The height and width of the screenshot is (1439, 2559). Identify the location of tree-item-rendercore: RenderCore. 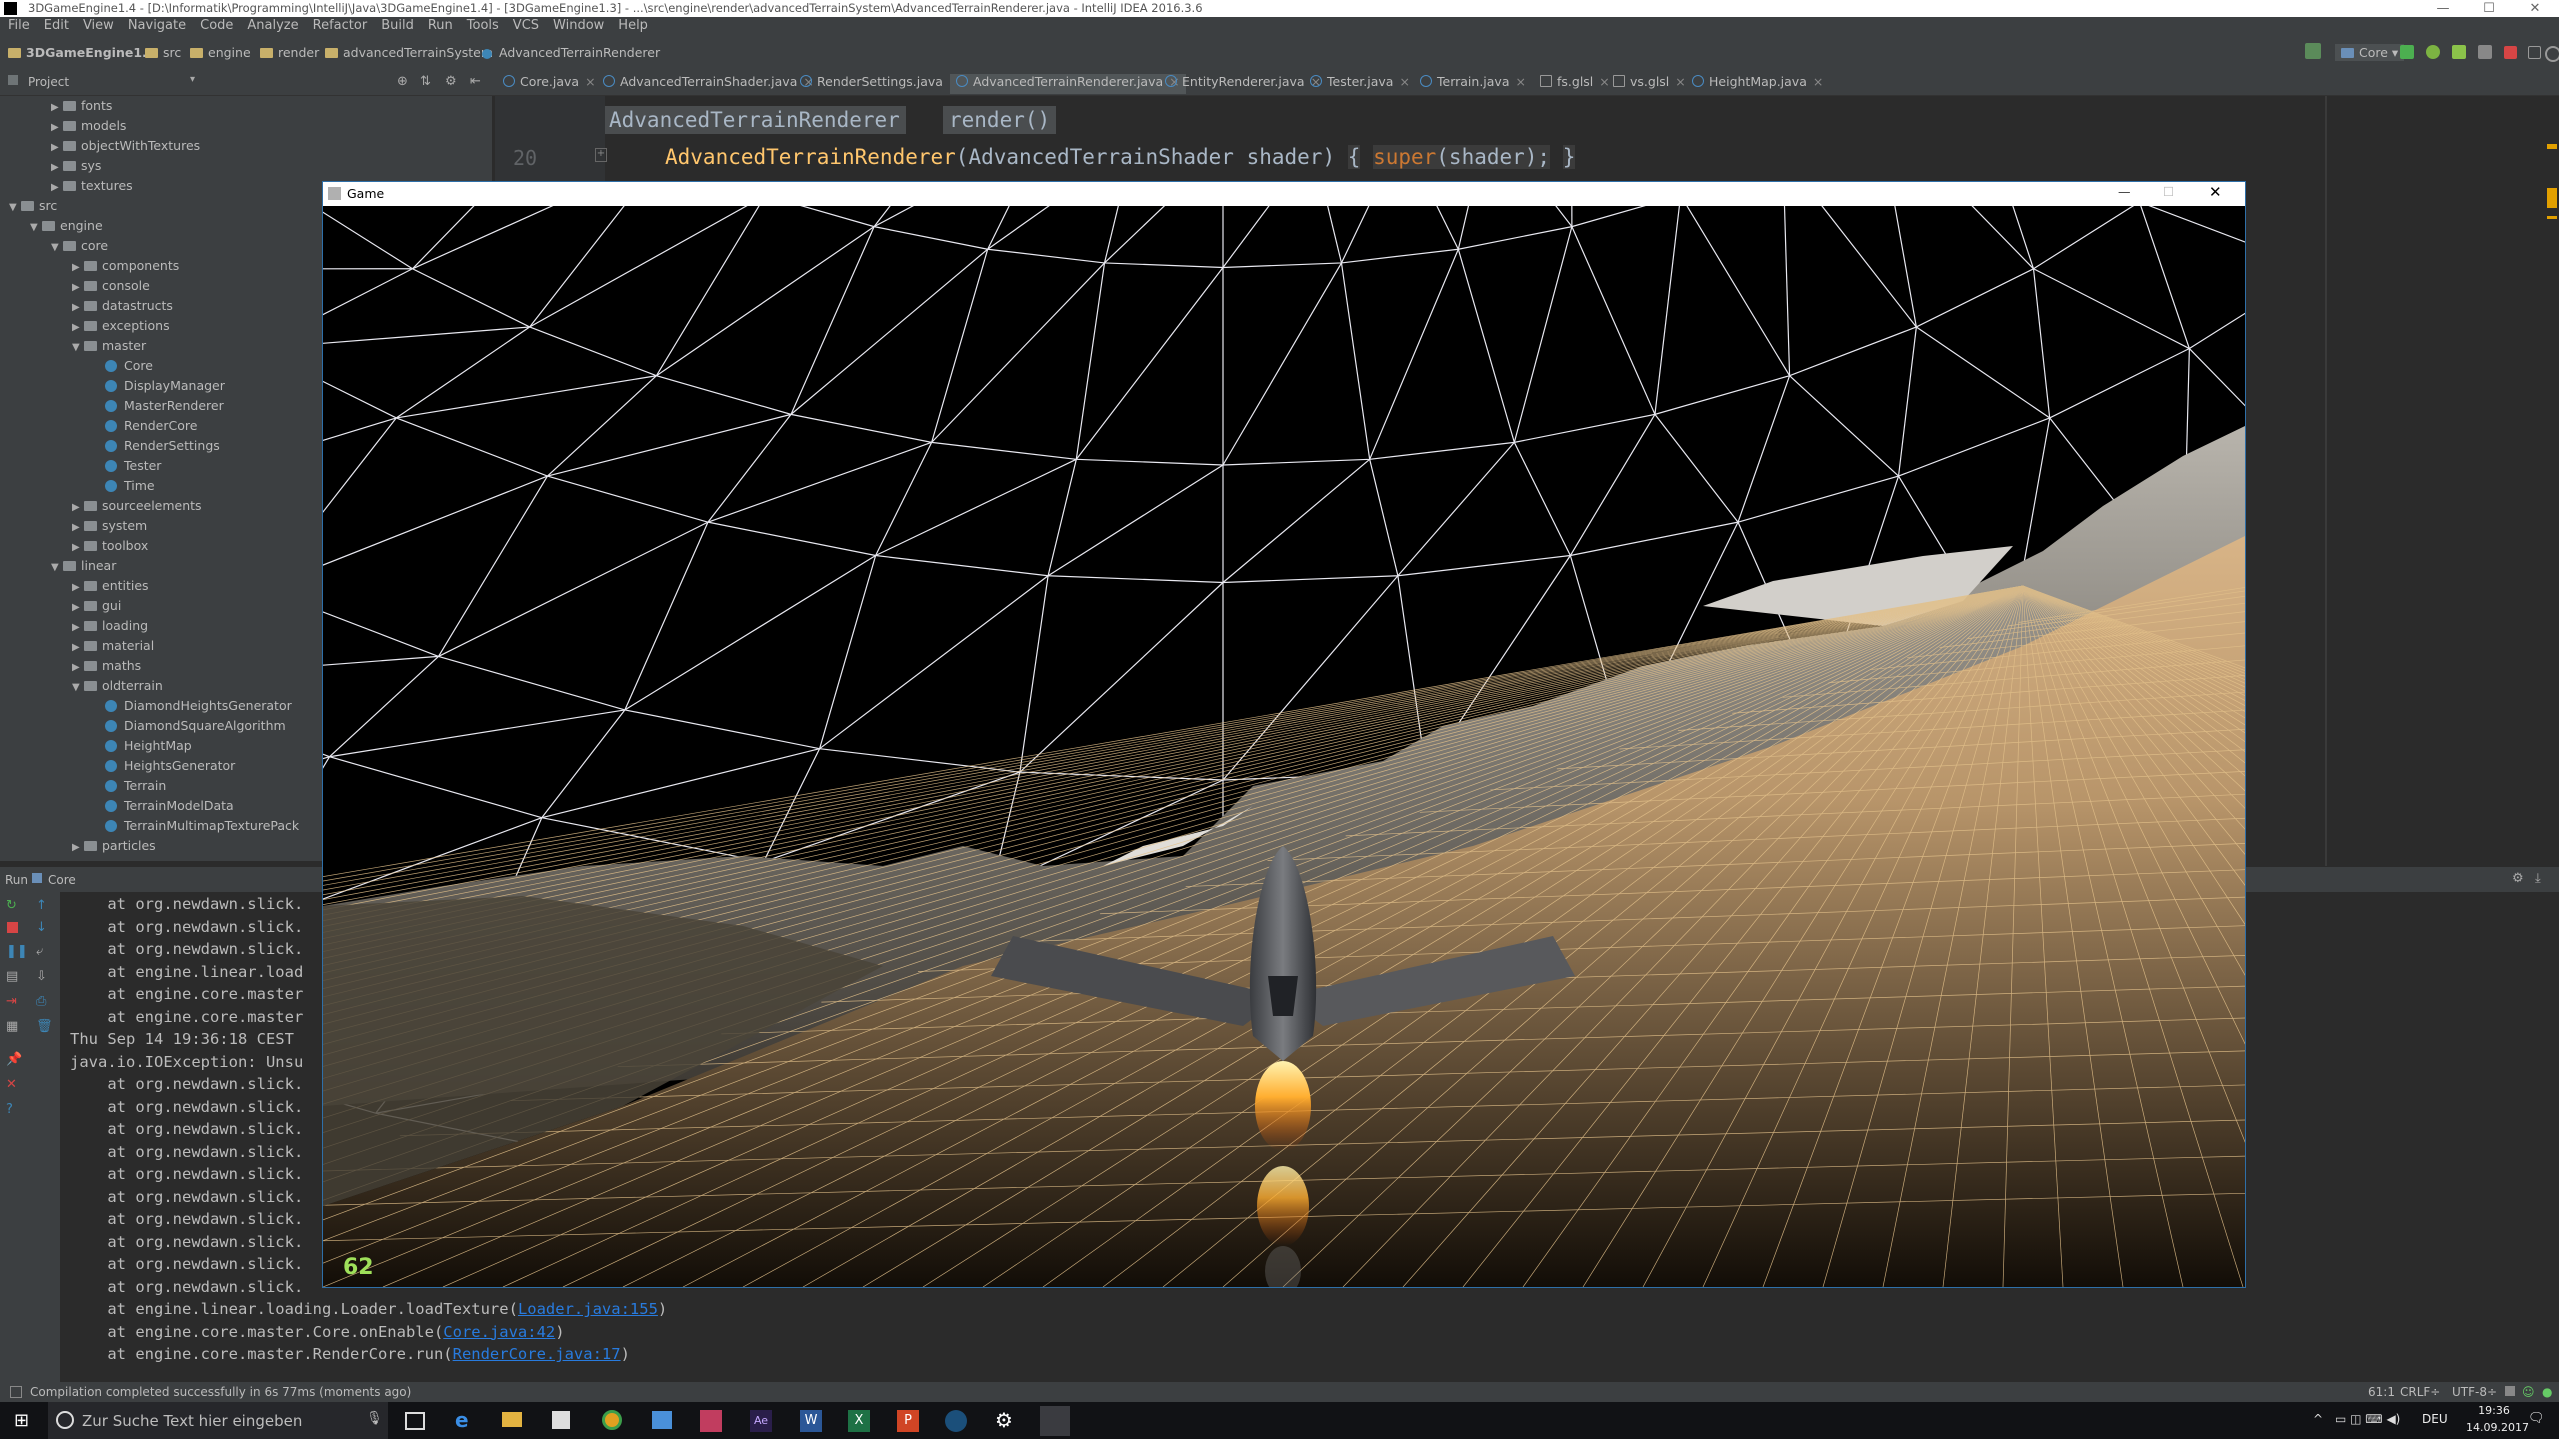
(145, 426).